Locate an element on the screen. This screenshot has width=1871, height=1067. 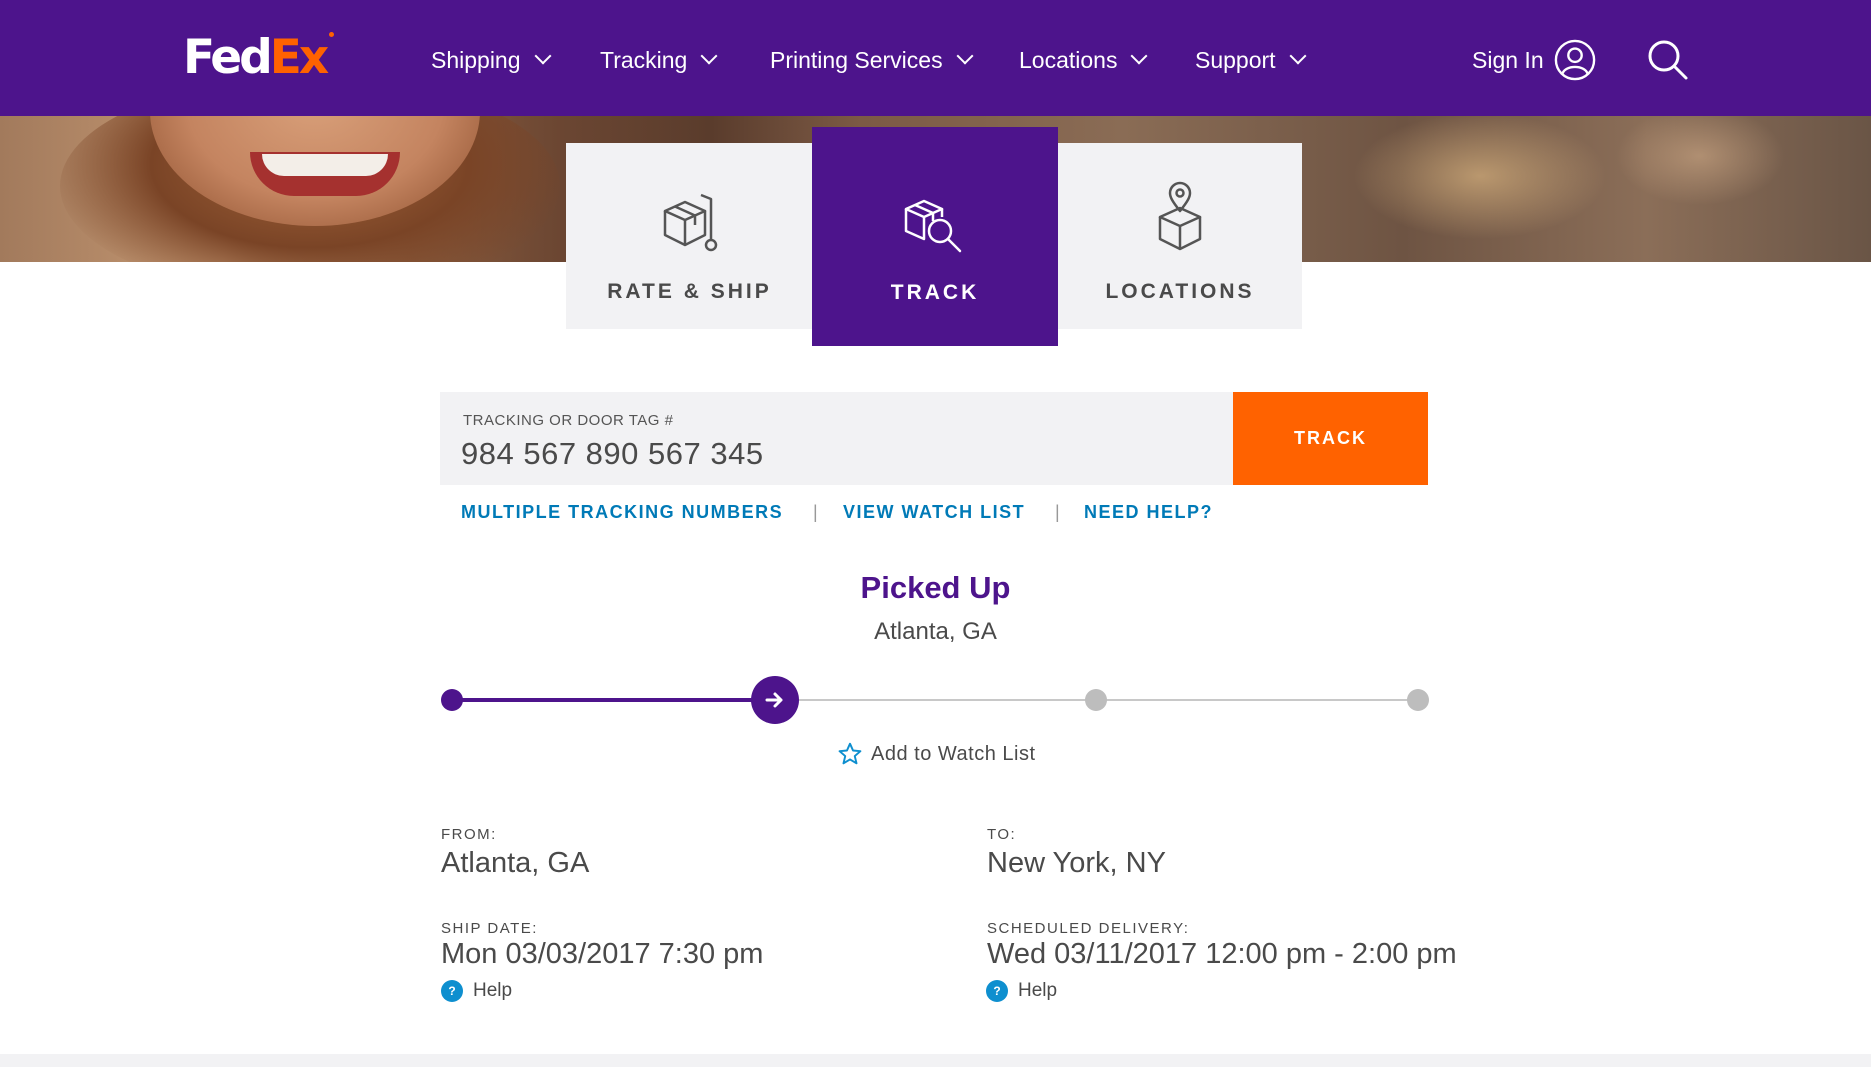
arrow-right-icon is located at coordinates (774, 700).